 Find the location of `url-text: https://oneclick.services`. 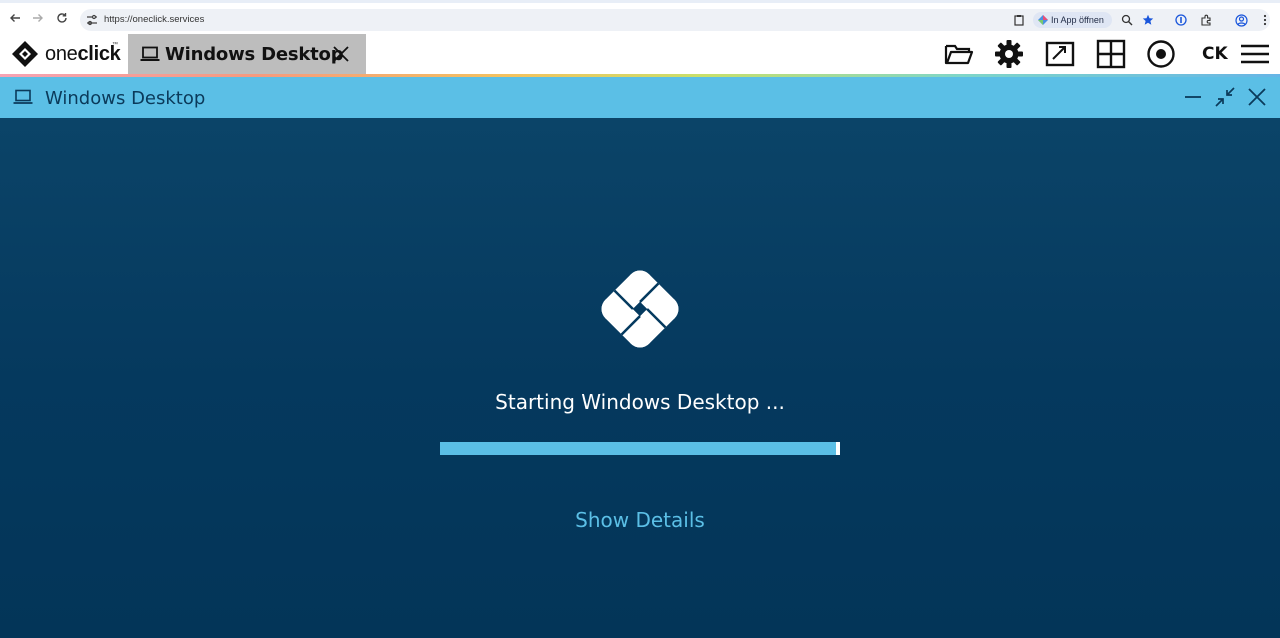

url-text: https://oneclick.services is located at coordinates (154, 19).